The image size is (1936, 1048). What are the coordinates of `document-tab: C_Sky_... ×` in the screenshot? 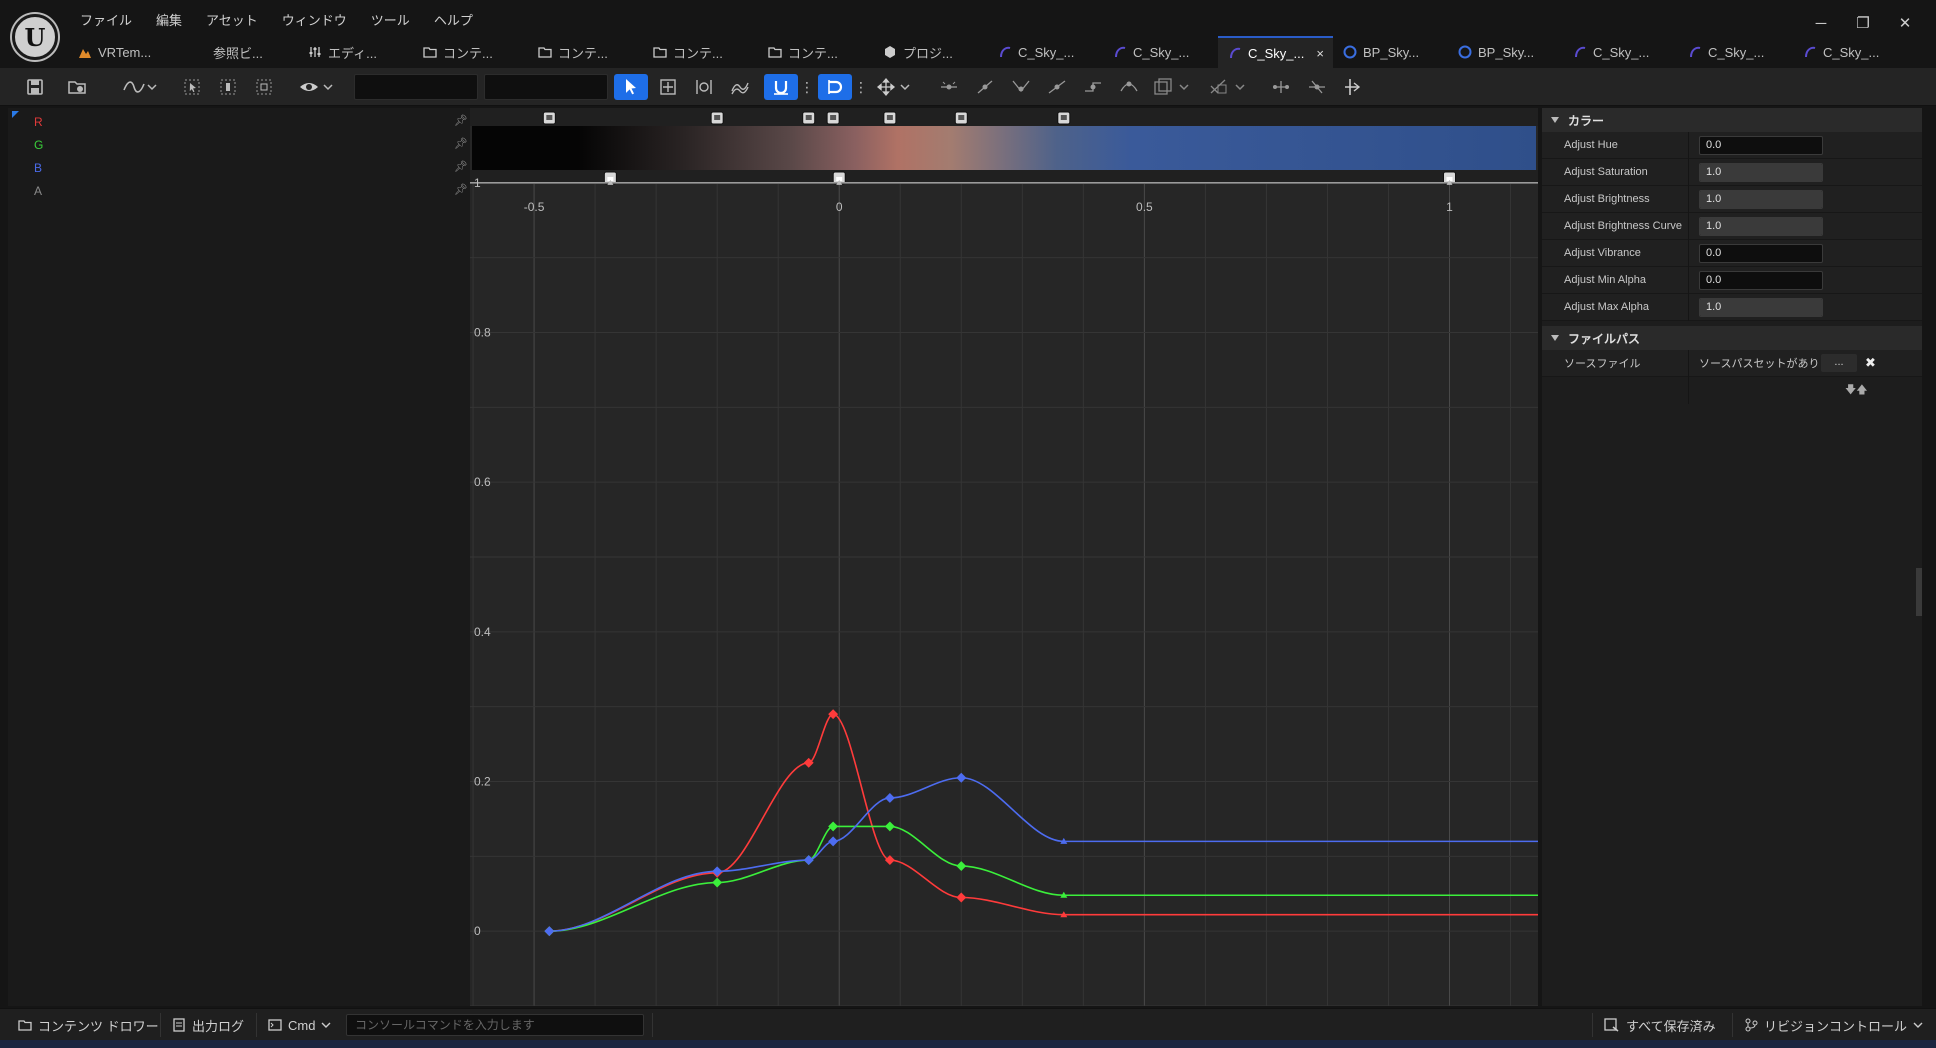 It's located at (1275, 52).